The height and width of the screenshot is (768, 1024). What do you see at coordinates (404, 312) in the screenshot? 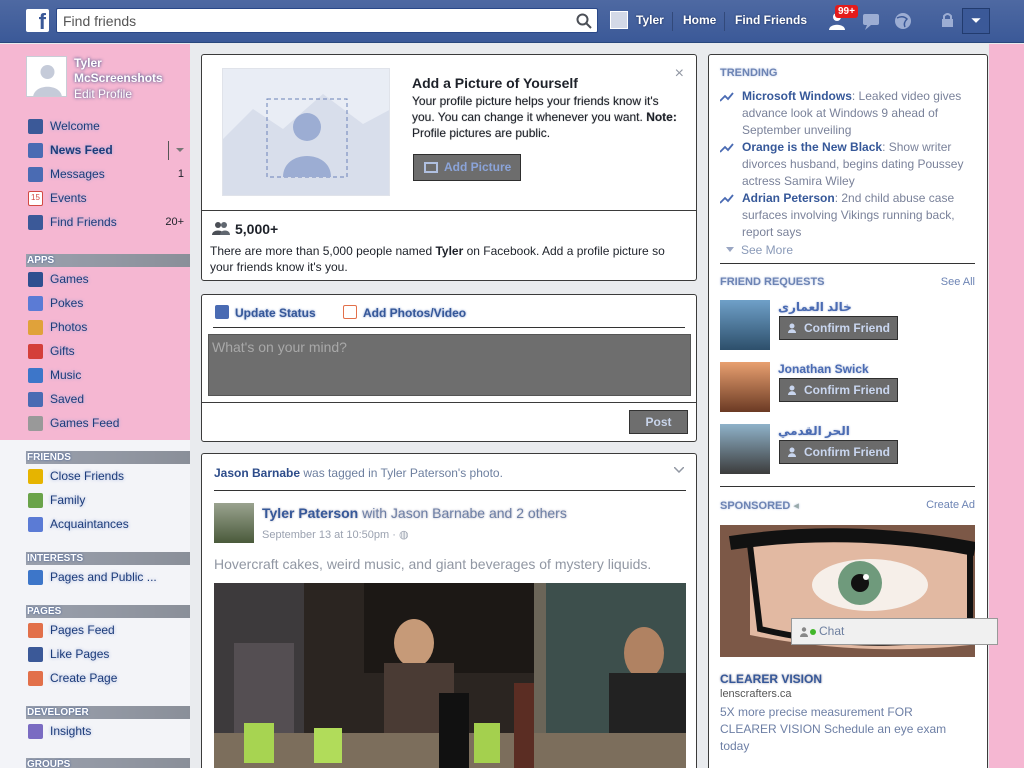
I see `tab-add-photos: Add Photos/Video` at bounding box center [404, 312].